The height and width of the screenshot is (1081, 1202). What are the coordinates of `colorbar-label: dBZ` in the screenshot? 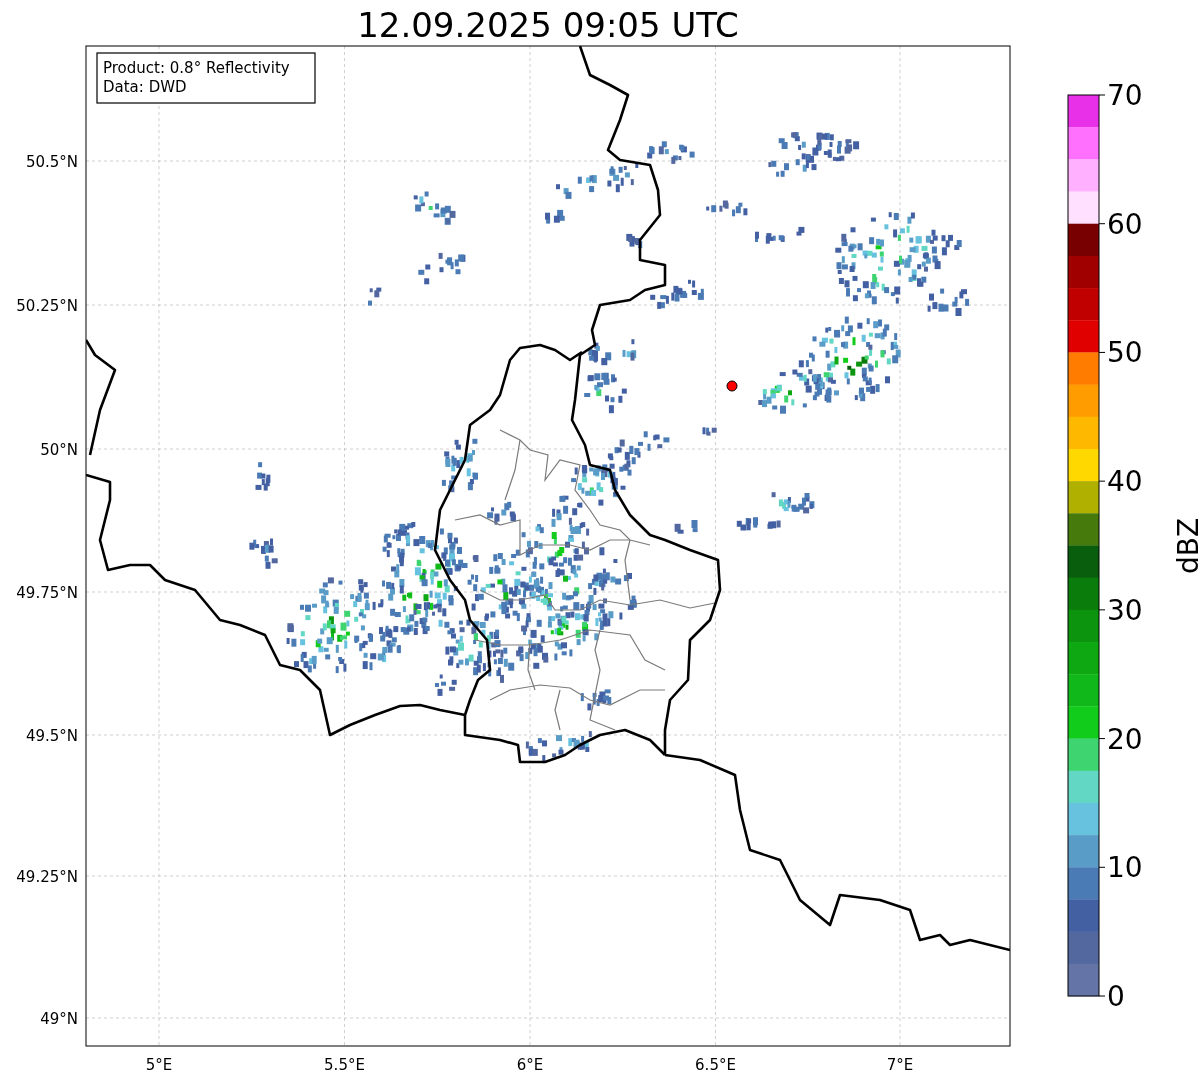 It's located at (1187, 546).